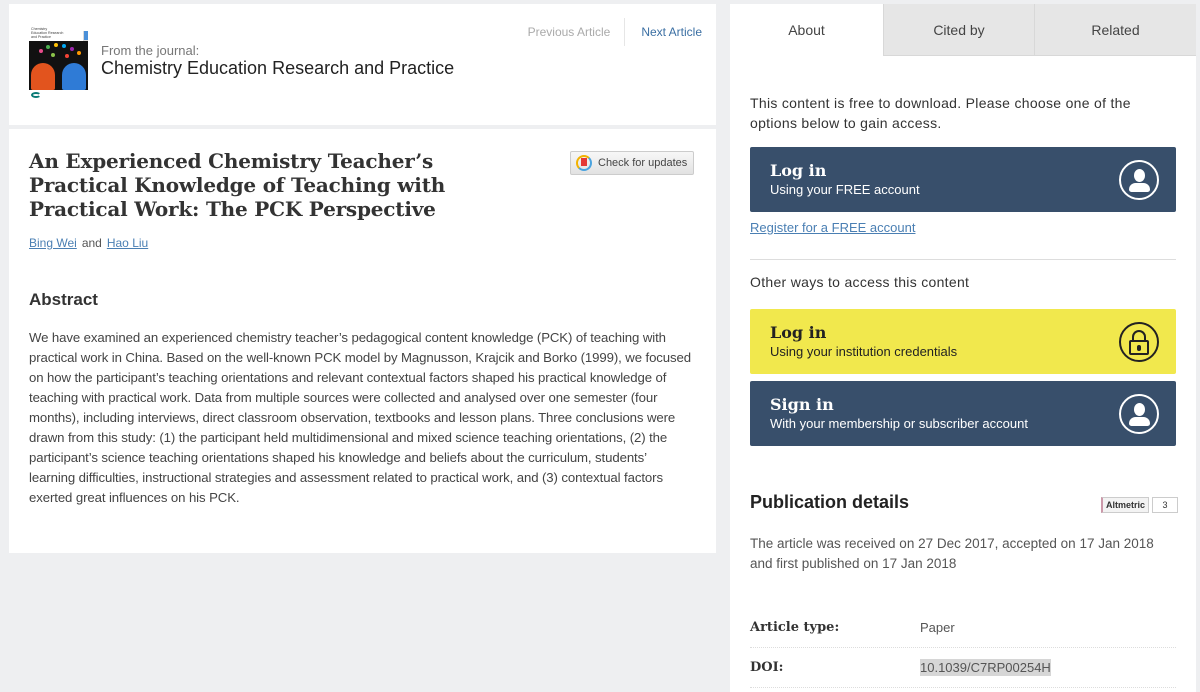  What do you see at coordinates (860, 282) in the screenshot?
I see `other-ways-heading: Other ways to access this content` at bounding box center [860, 282].